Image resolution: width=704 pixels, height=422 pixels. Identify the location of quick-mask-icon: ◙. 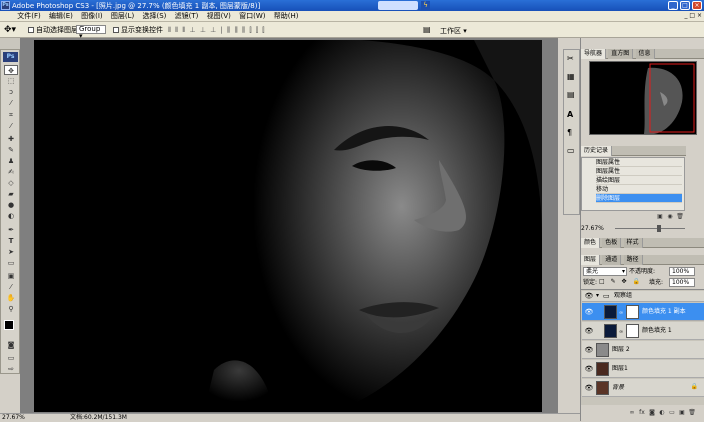
(11, 345).